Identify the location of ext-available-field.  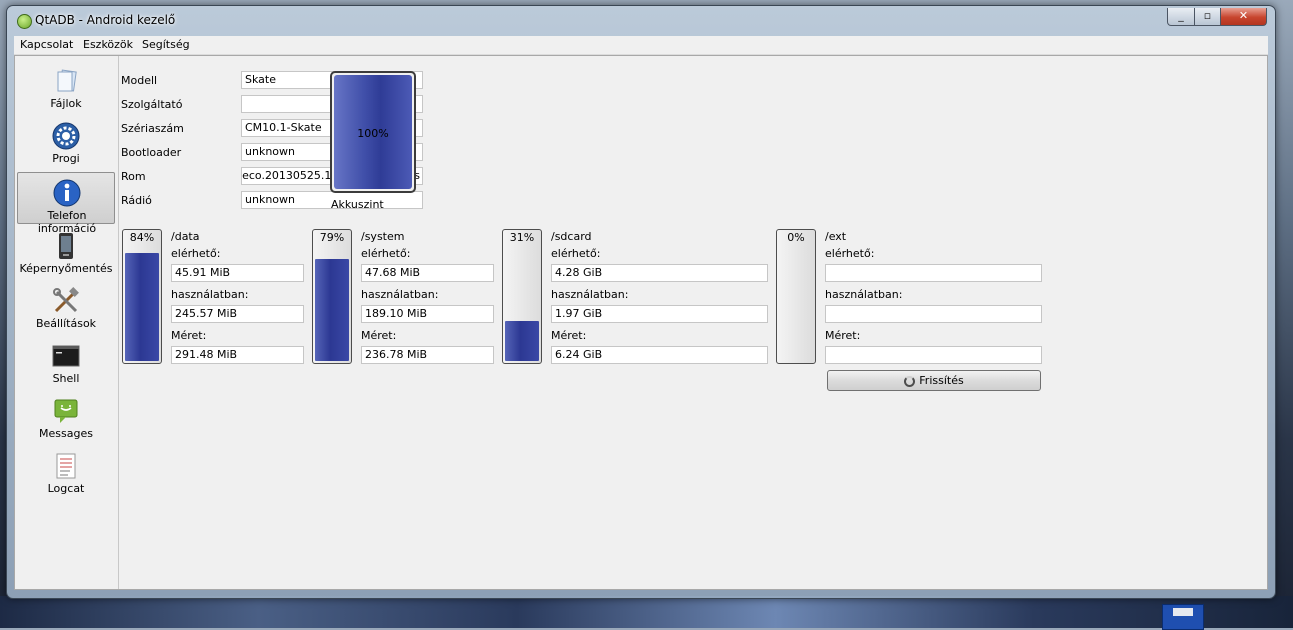
(933, 273).